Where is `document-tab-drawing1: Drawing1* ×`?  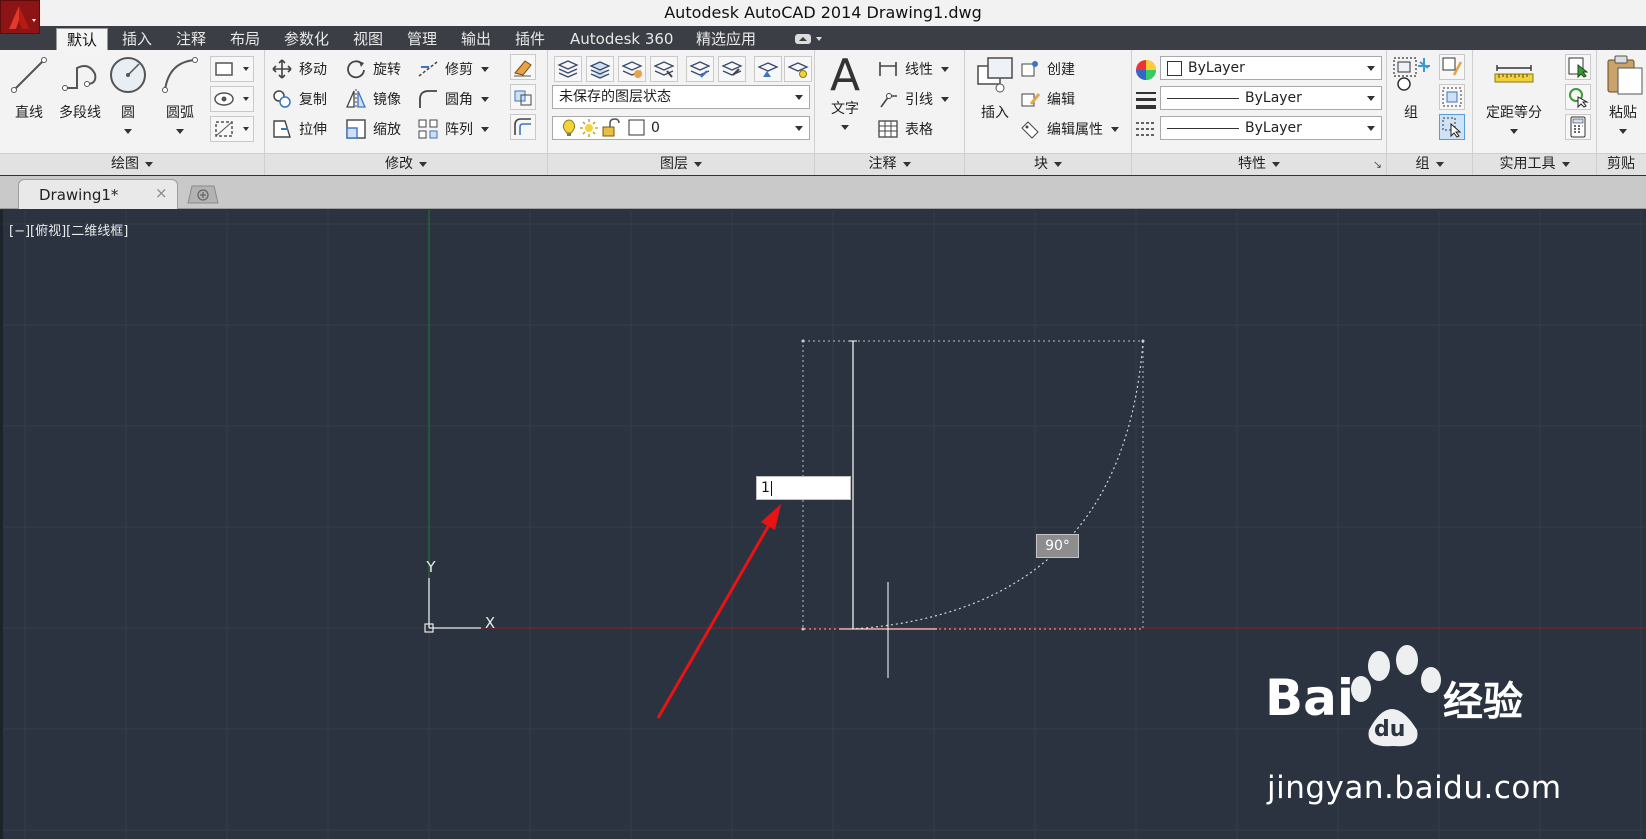
document-tab-drawing1: Drawing1* × is located at coordinates (98, 194).